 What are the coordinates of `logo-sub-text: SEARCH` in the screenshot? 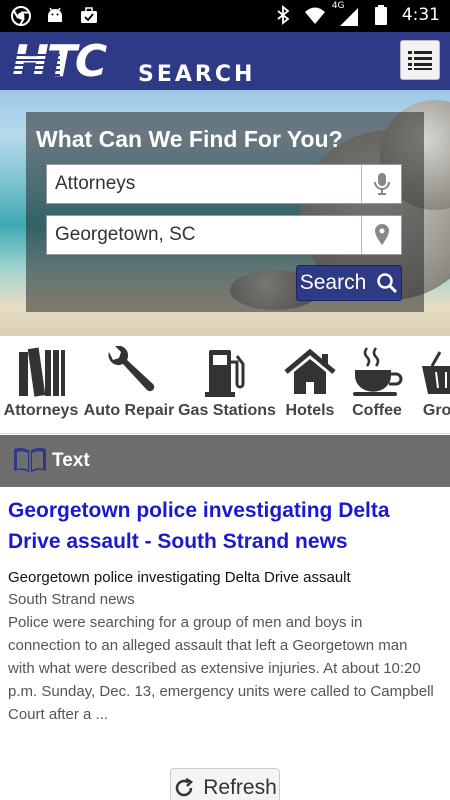 It's located at (197, 74).